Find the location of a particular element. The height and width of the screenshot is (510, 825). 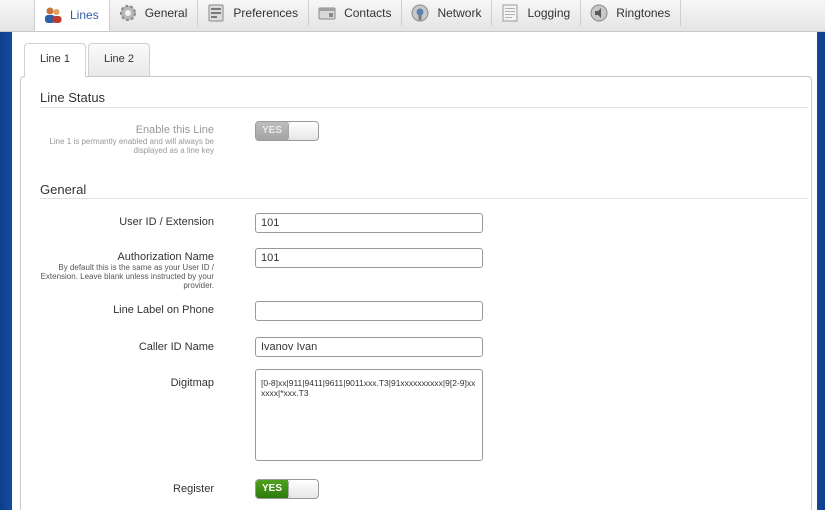

tab-network: Network is located at coordinates (447, 13).